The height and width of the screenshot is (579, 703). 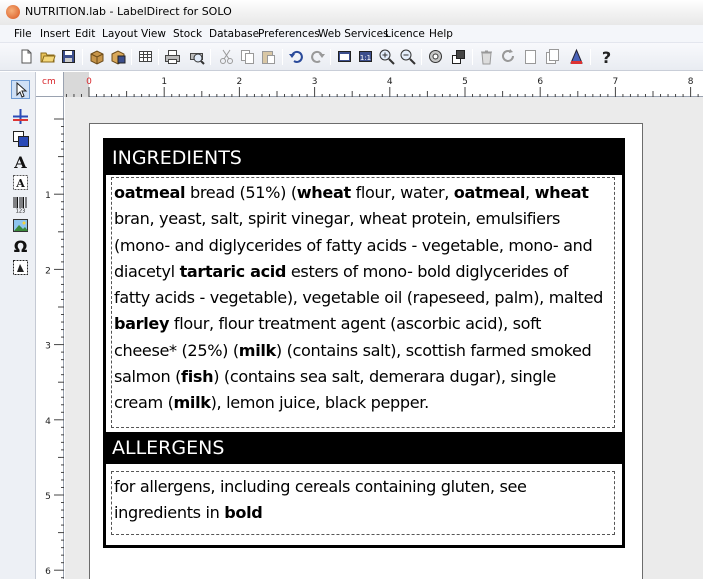 I want to click on zoom-in-icon, so click(x=386, y=56).